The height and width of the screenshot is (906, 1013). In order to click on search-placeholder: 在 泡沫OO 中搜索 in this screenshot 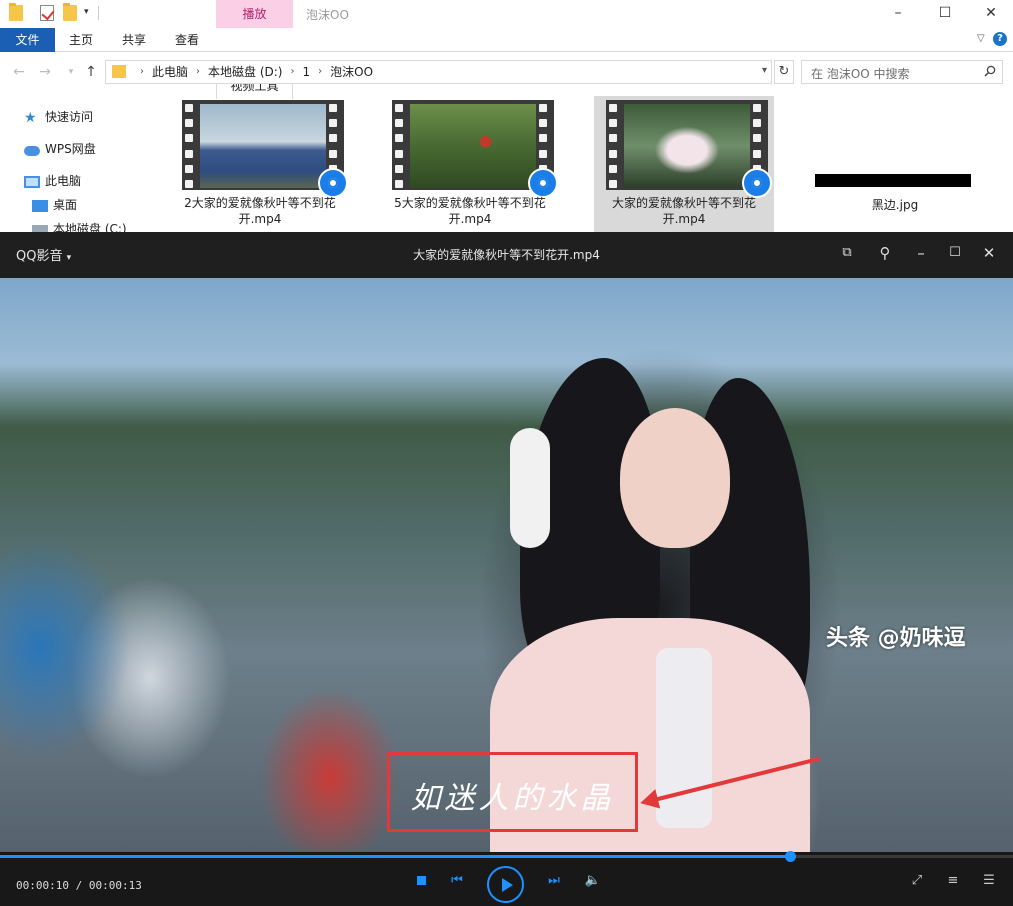, I will do `click(860, 74)`.